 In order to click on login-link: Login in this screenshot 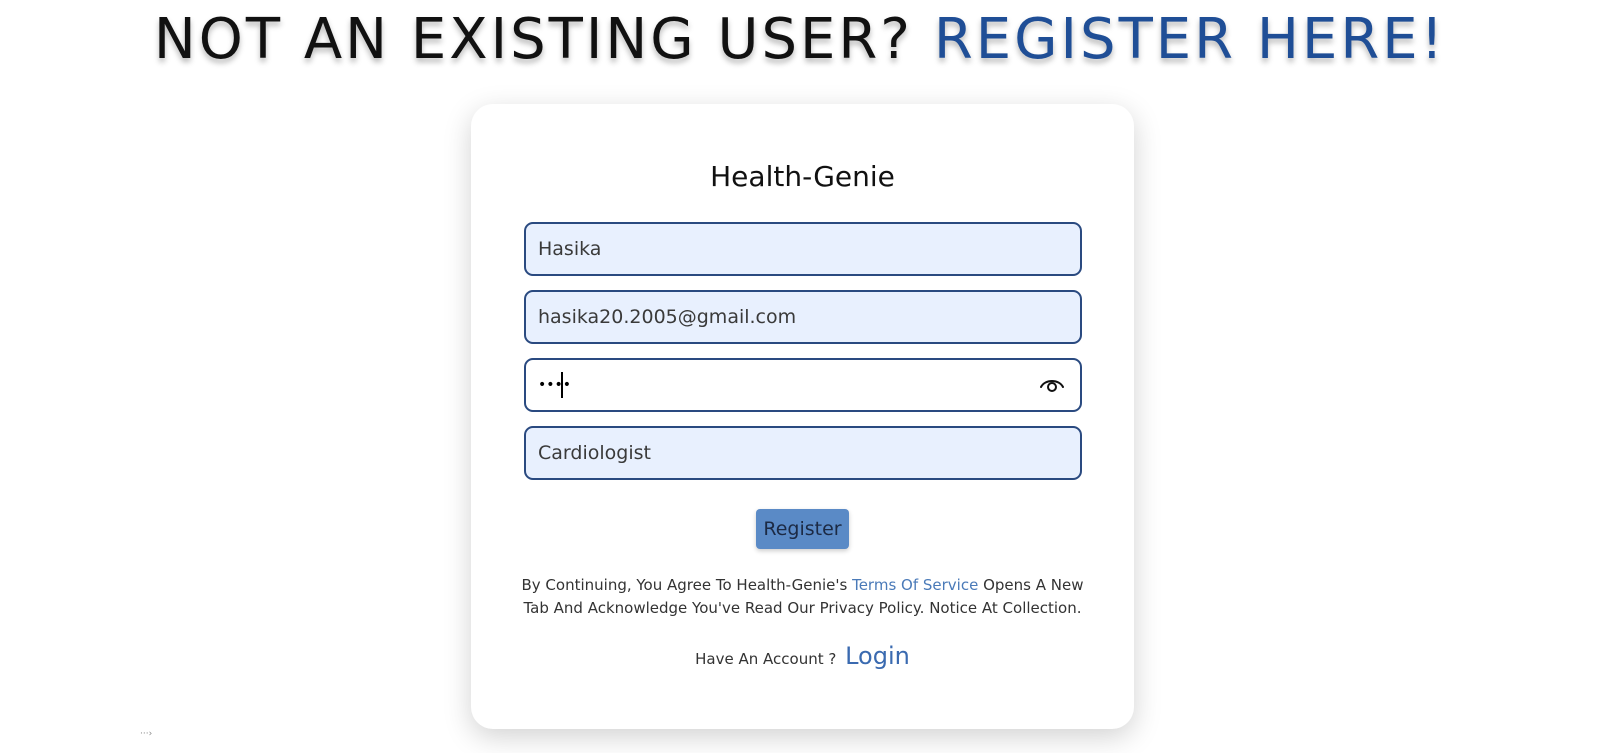, I will do `click(877, 656)`.